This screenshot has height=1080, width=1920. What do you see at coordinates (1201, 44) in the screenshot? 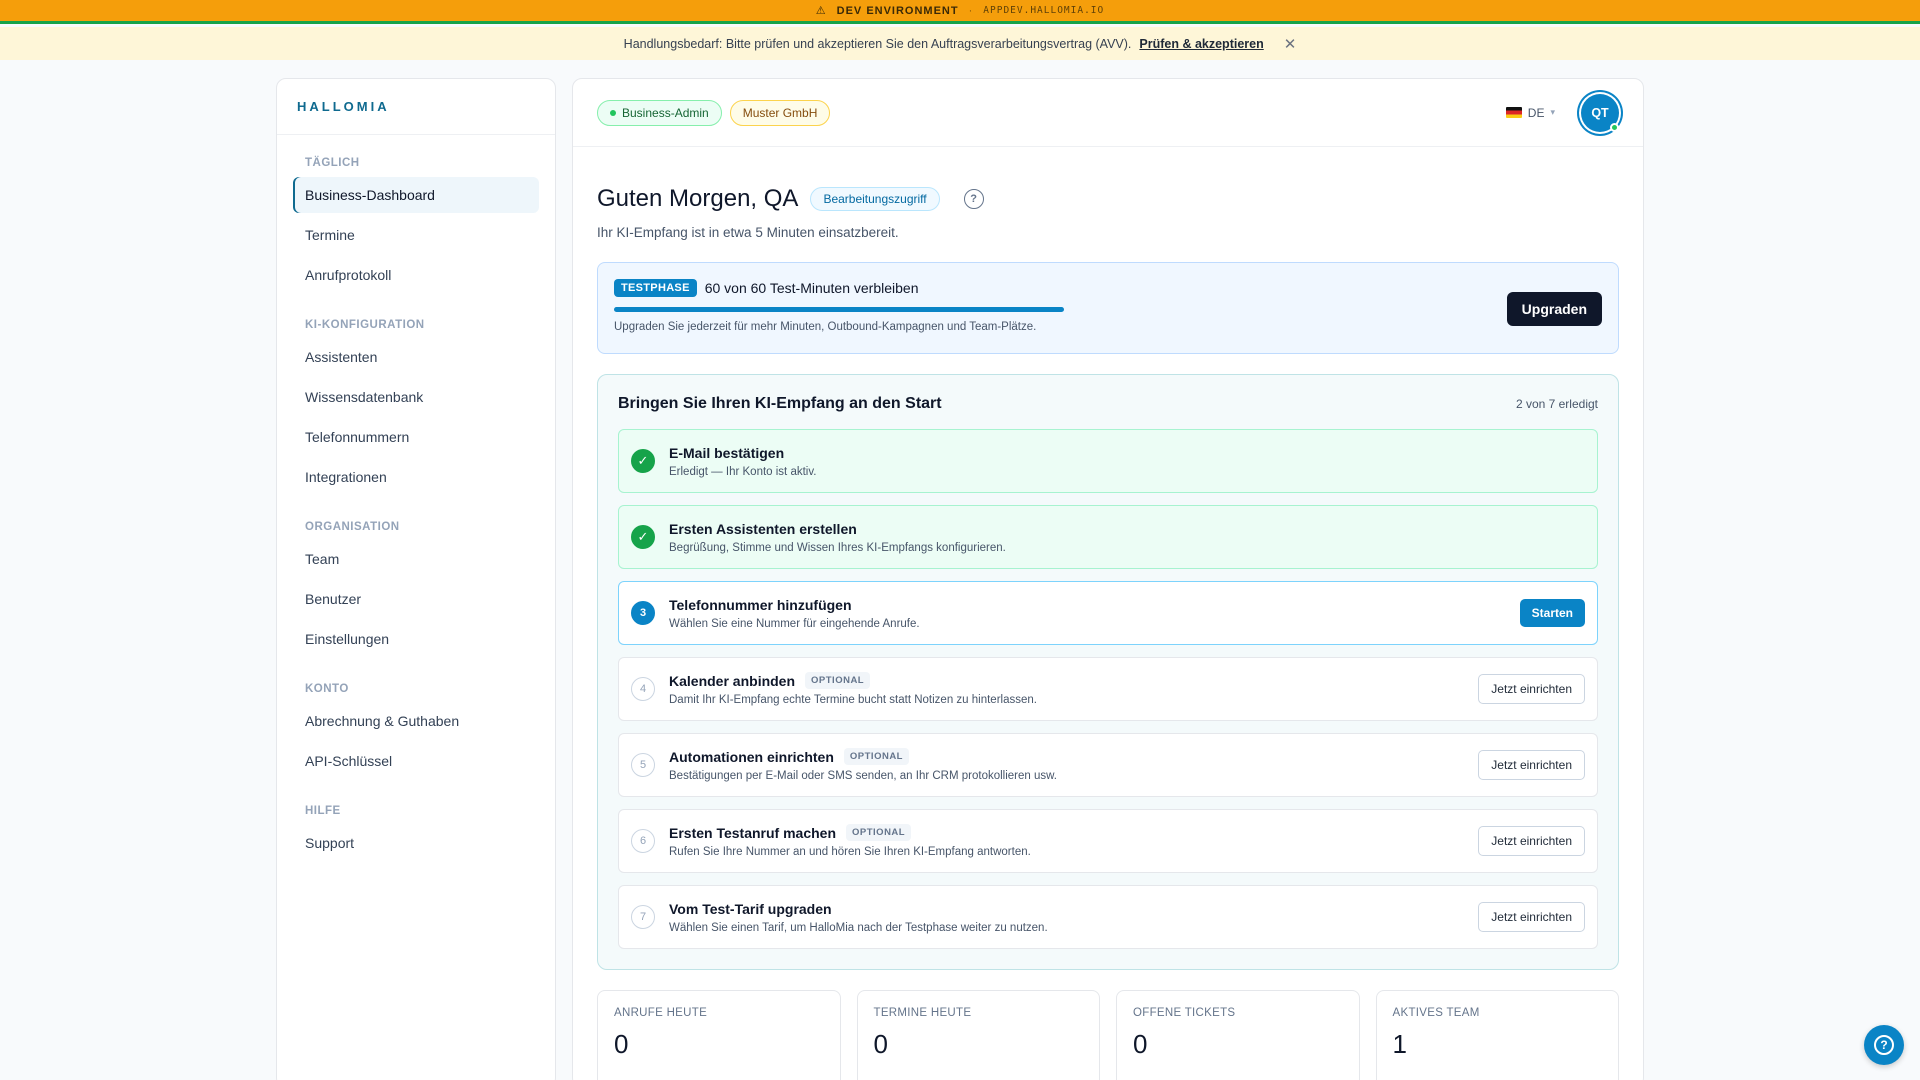
I see `review-accept-link: Prüfen & akzeptieren` at bounding box center [1201, 44].